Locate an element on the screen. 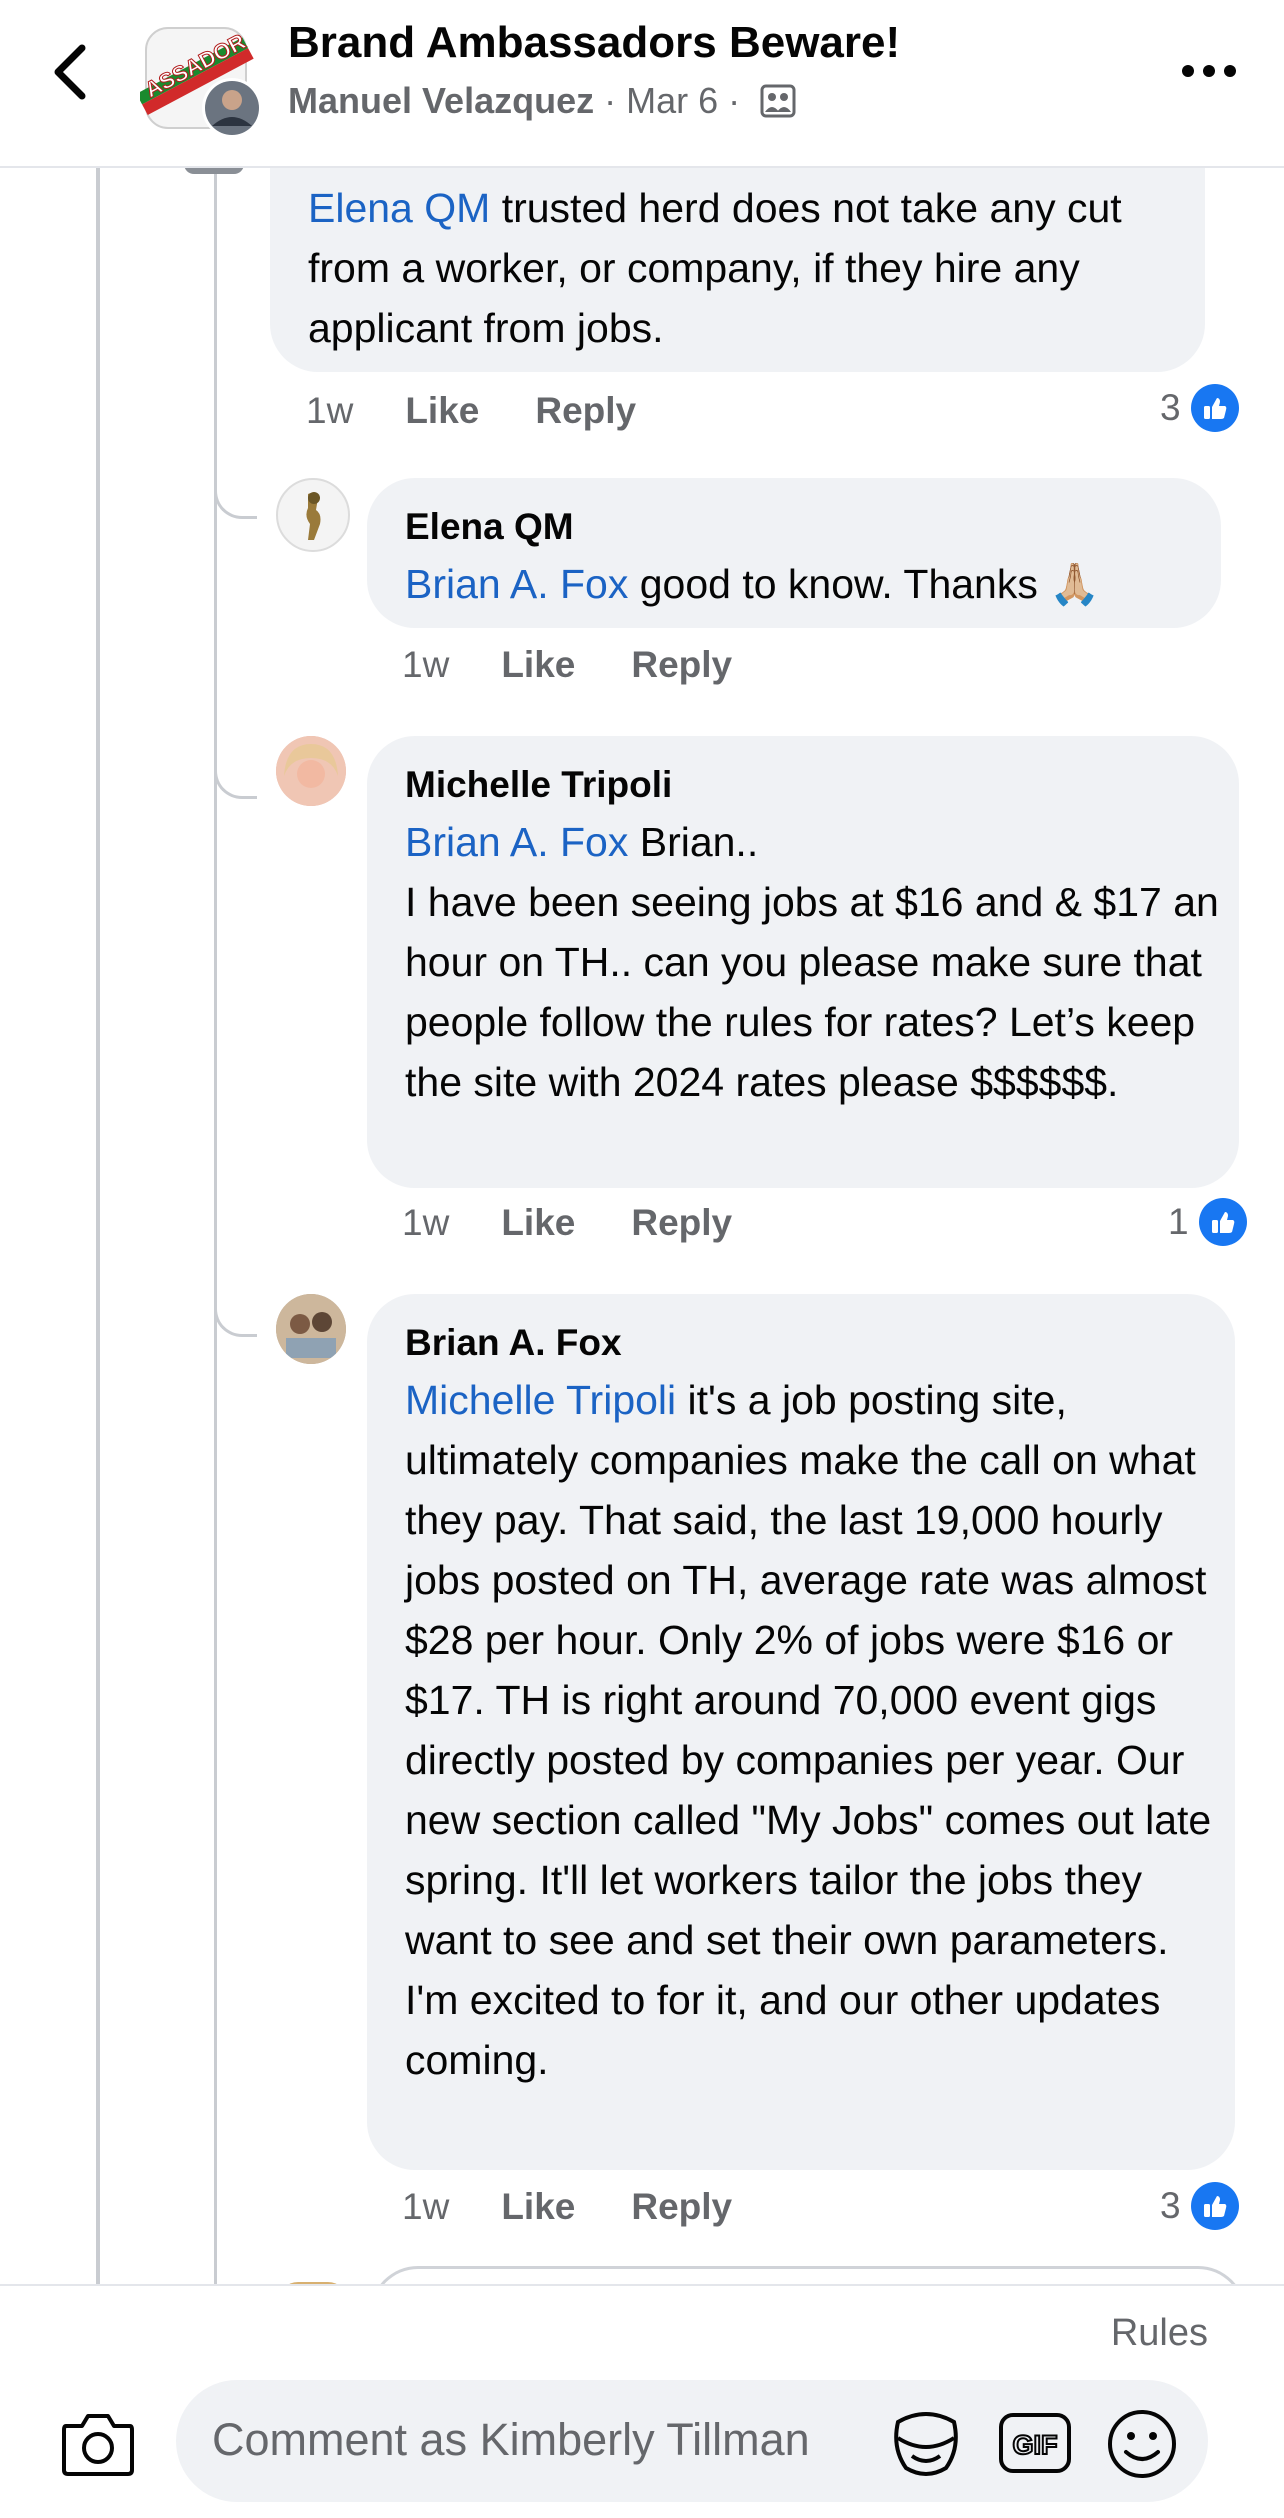 The image size is (1284, 2518). sticker-icon is located at coordinates (926, 2444).